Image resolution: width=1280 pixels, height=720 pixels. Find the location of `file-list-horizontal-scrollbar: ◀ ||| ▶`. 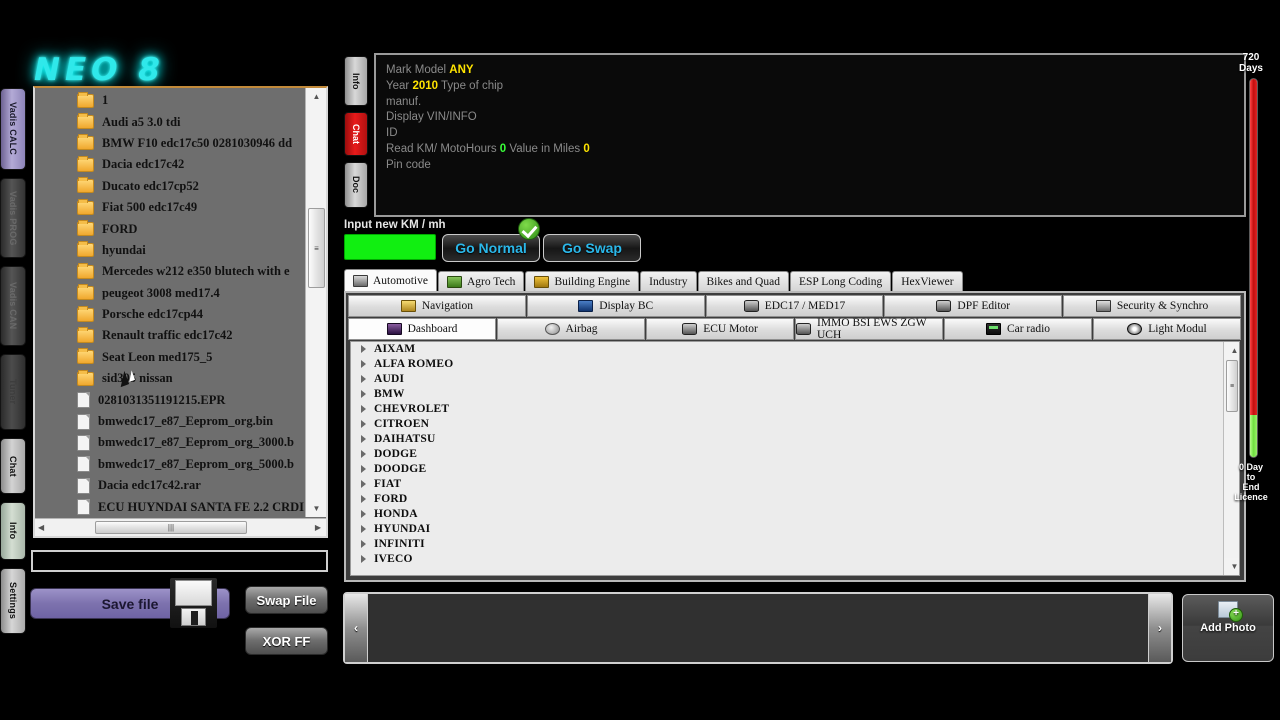

file-list-horizontal-scrollbar: ◀ ||| ▶ is located at coordinates (180, 527).